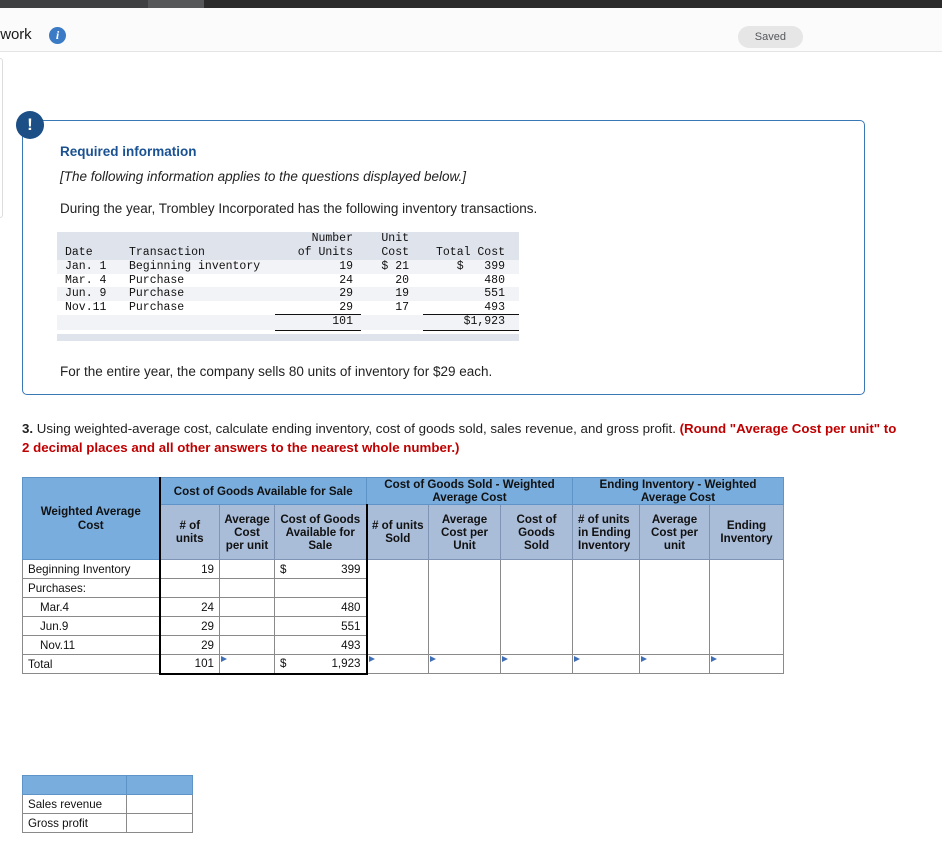 This screenshot has height=864, width=942. What do you see at coordinates (247, 532) in the screenshot?
I see `grid-subheader-avg-cost-per-unit: Average Cost per unit` at bounding box center [247, 532].